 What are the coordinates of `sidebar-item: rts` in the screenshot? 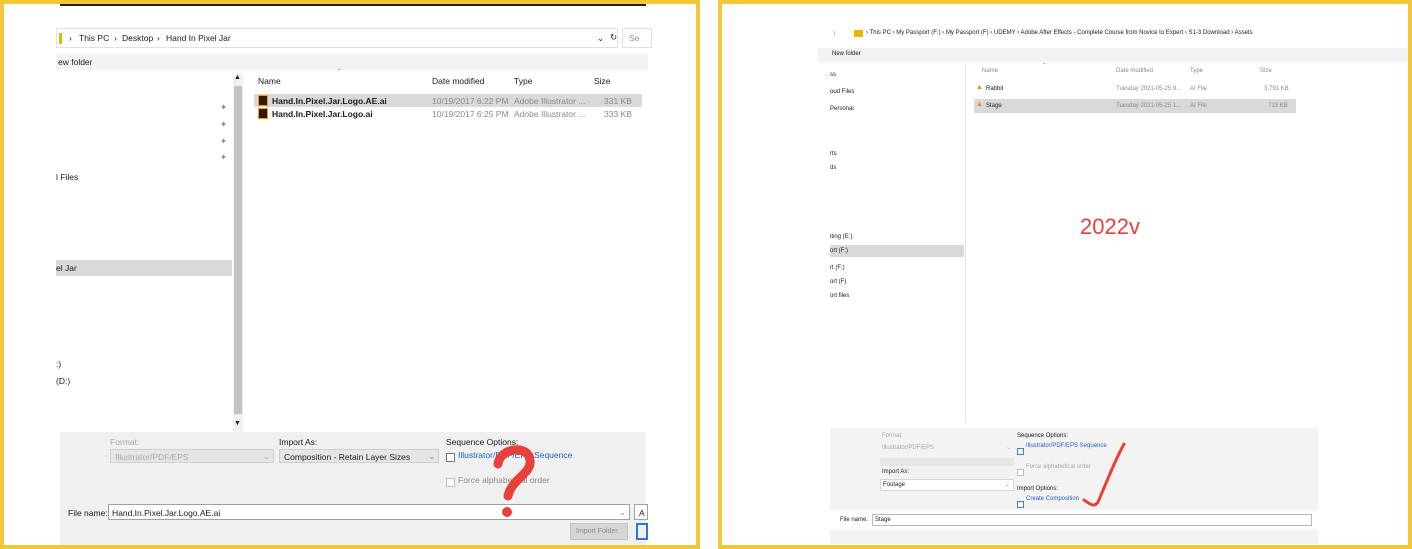 It's located at (833, 154).